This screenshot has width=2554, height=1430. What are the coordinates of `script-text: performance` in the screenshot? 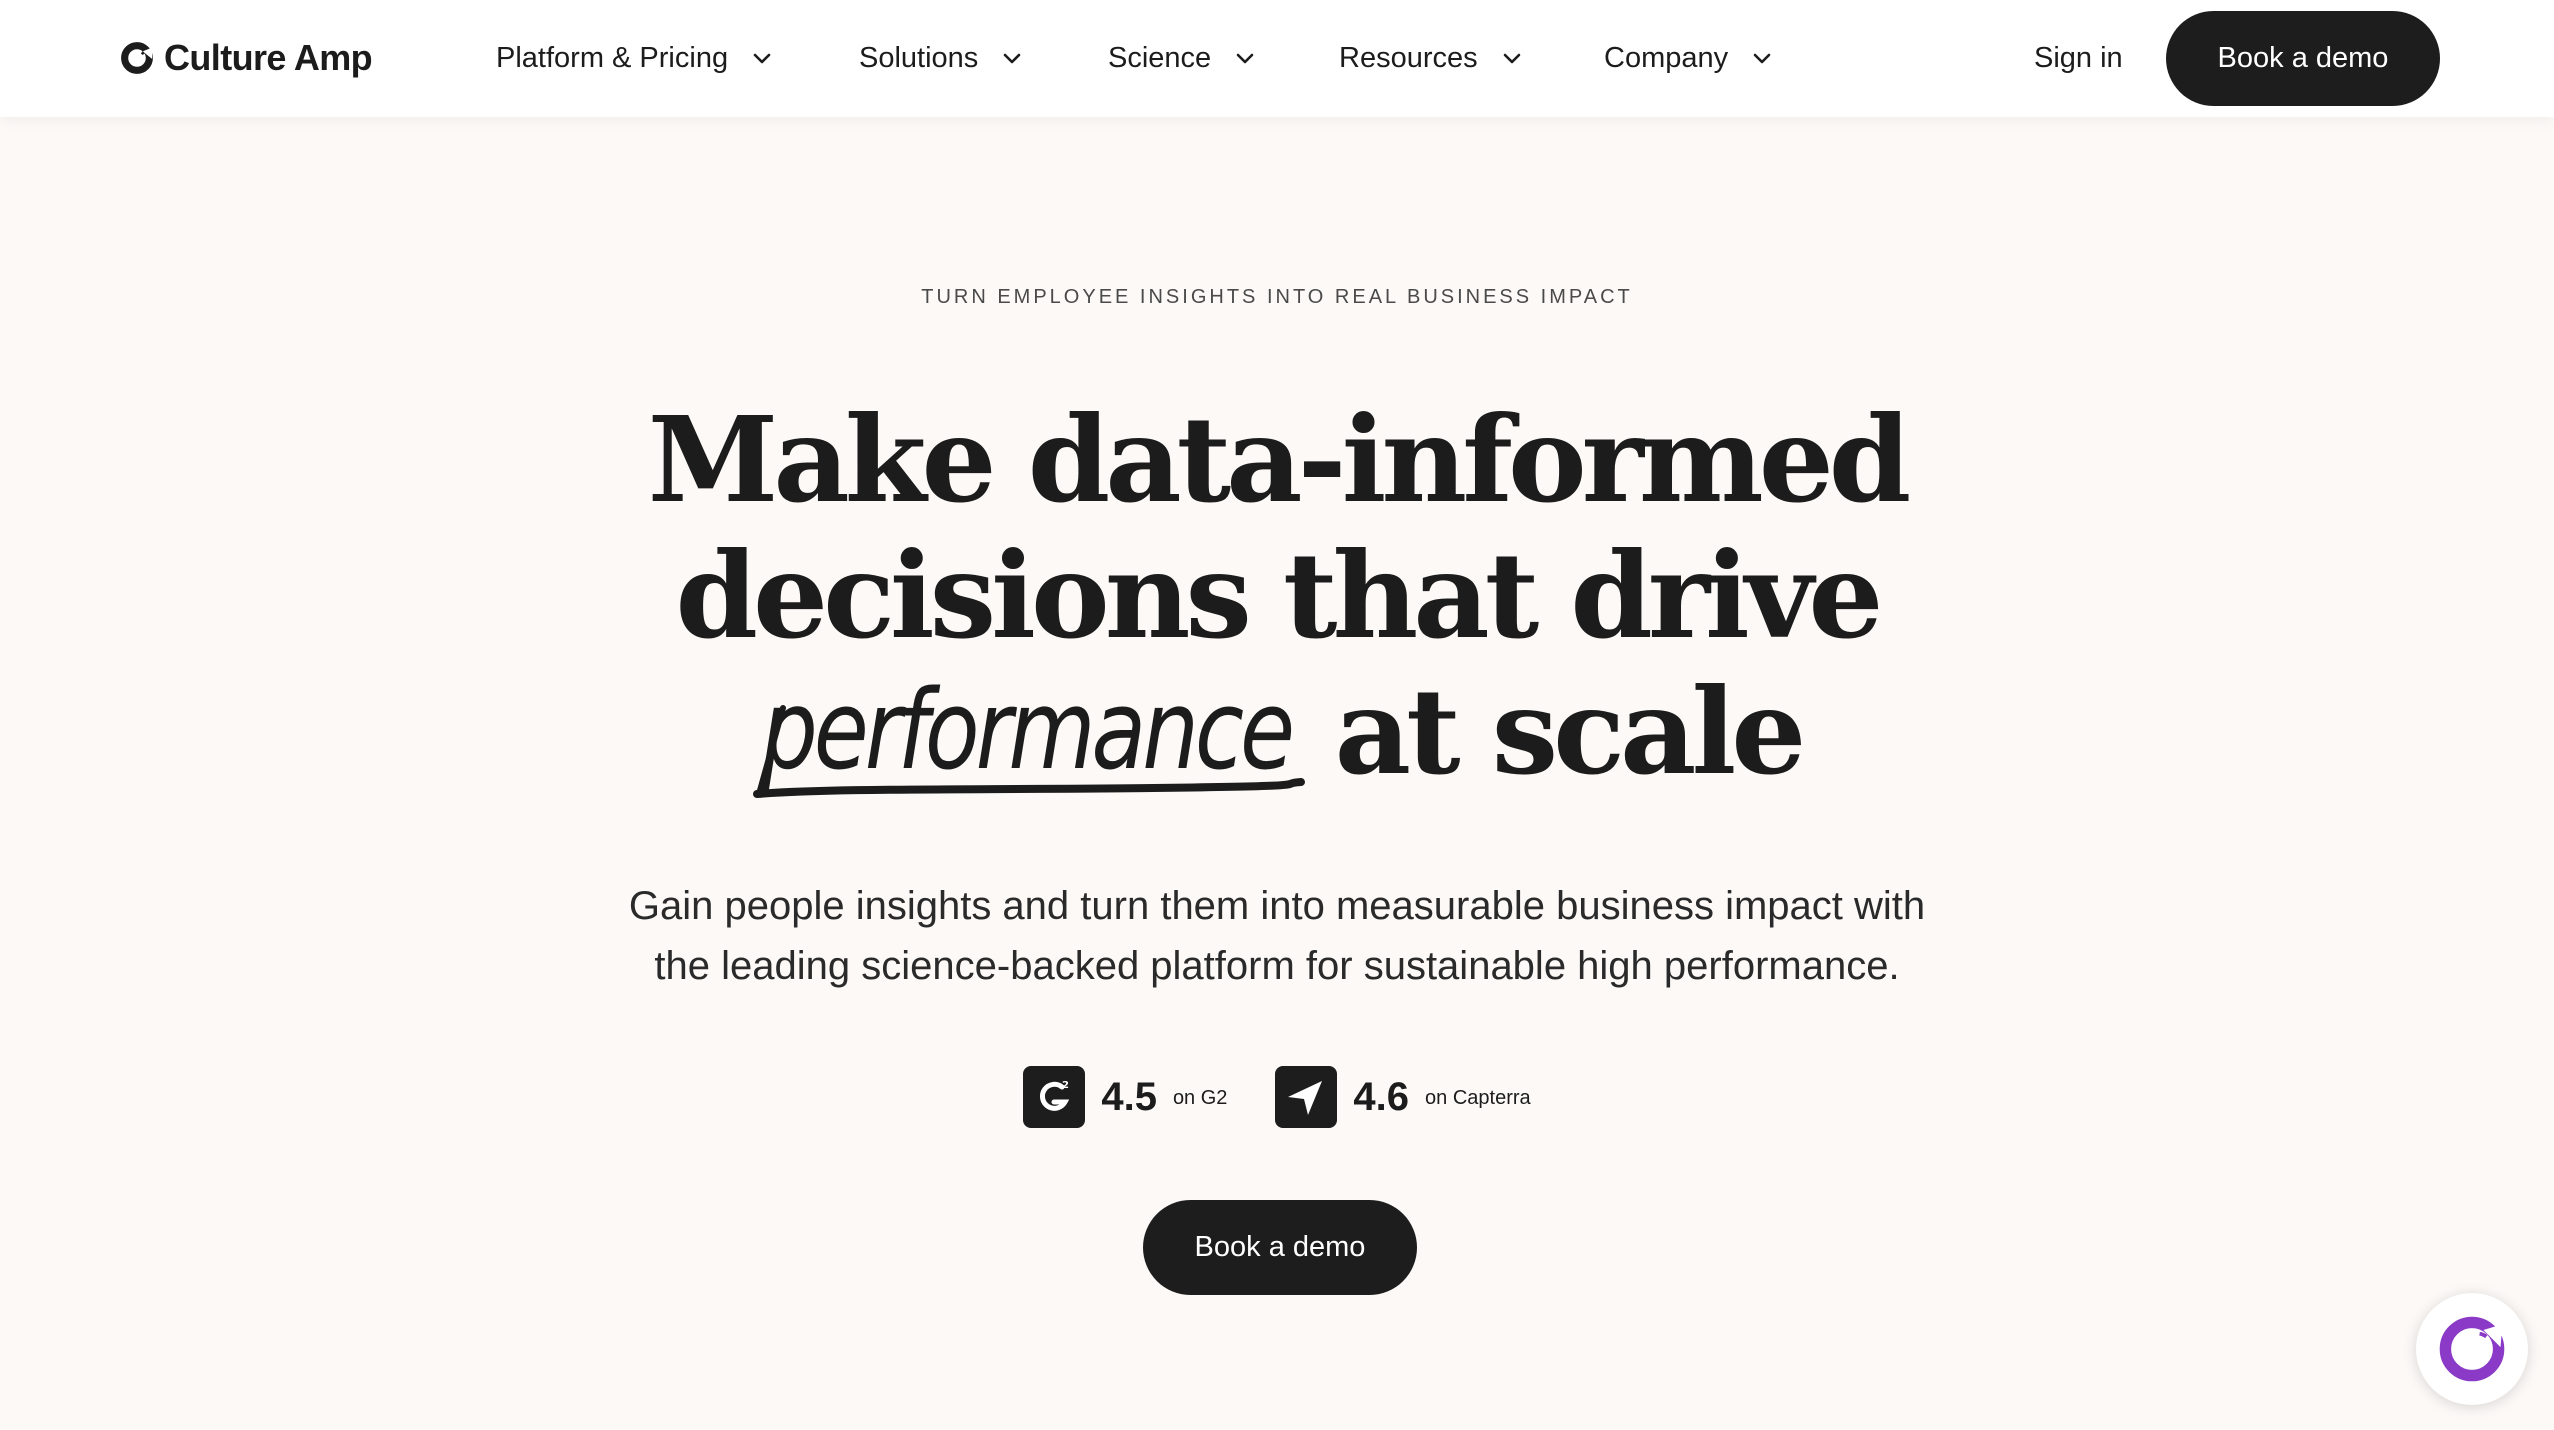 It's located at (1025, 730).